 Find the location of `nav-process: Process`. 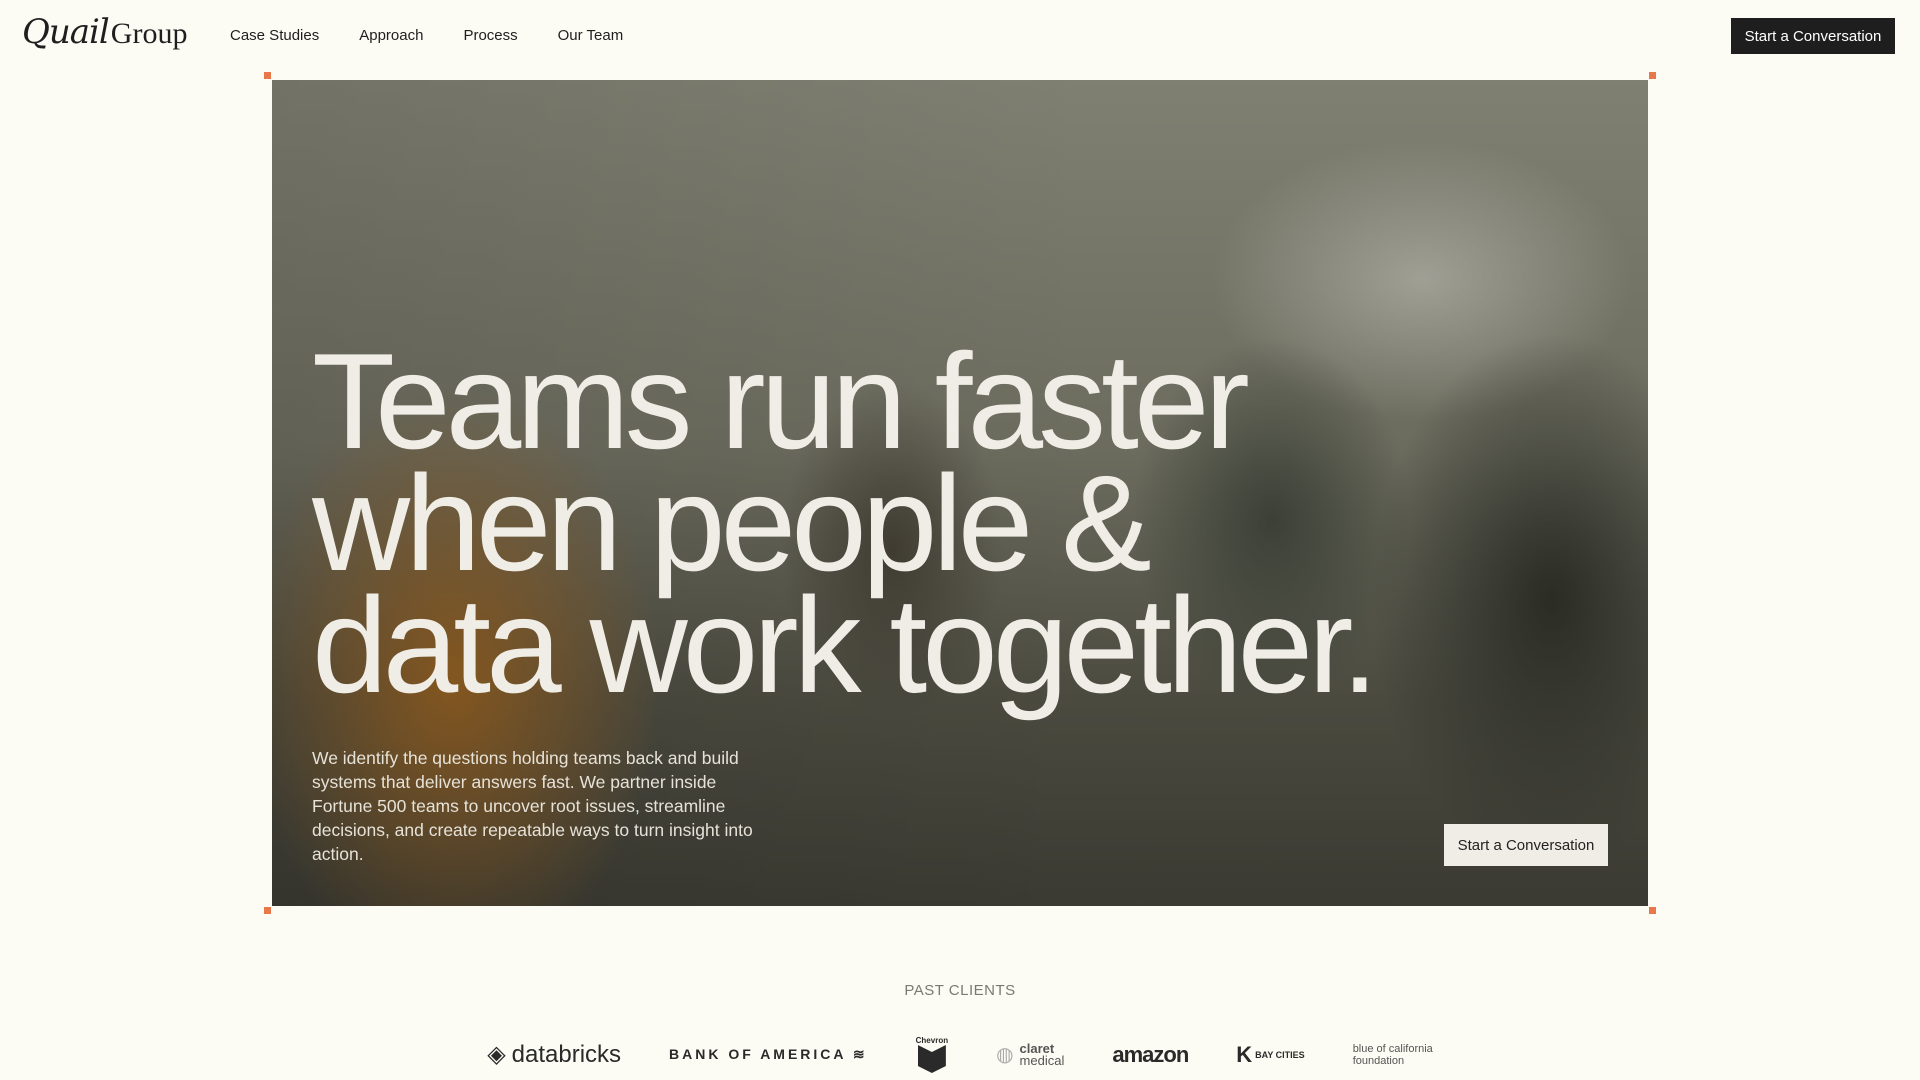

nav-process: Process is located at coordinates (490, 35).